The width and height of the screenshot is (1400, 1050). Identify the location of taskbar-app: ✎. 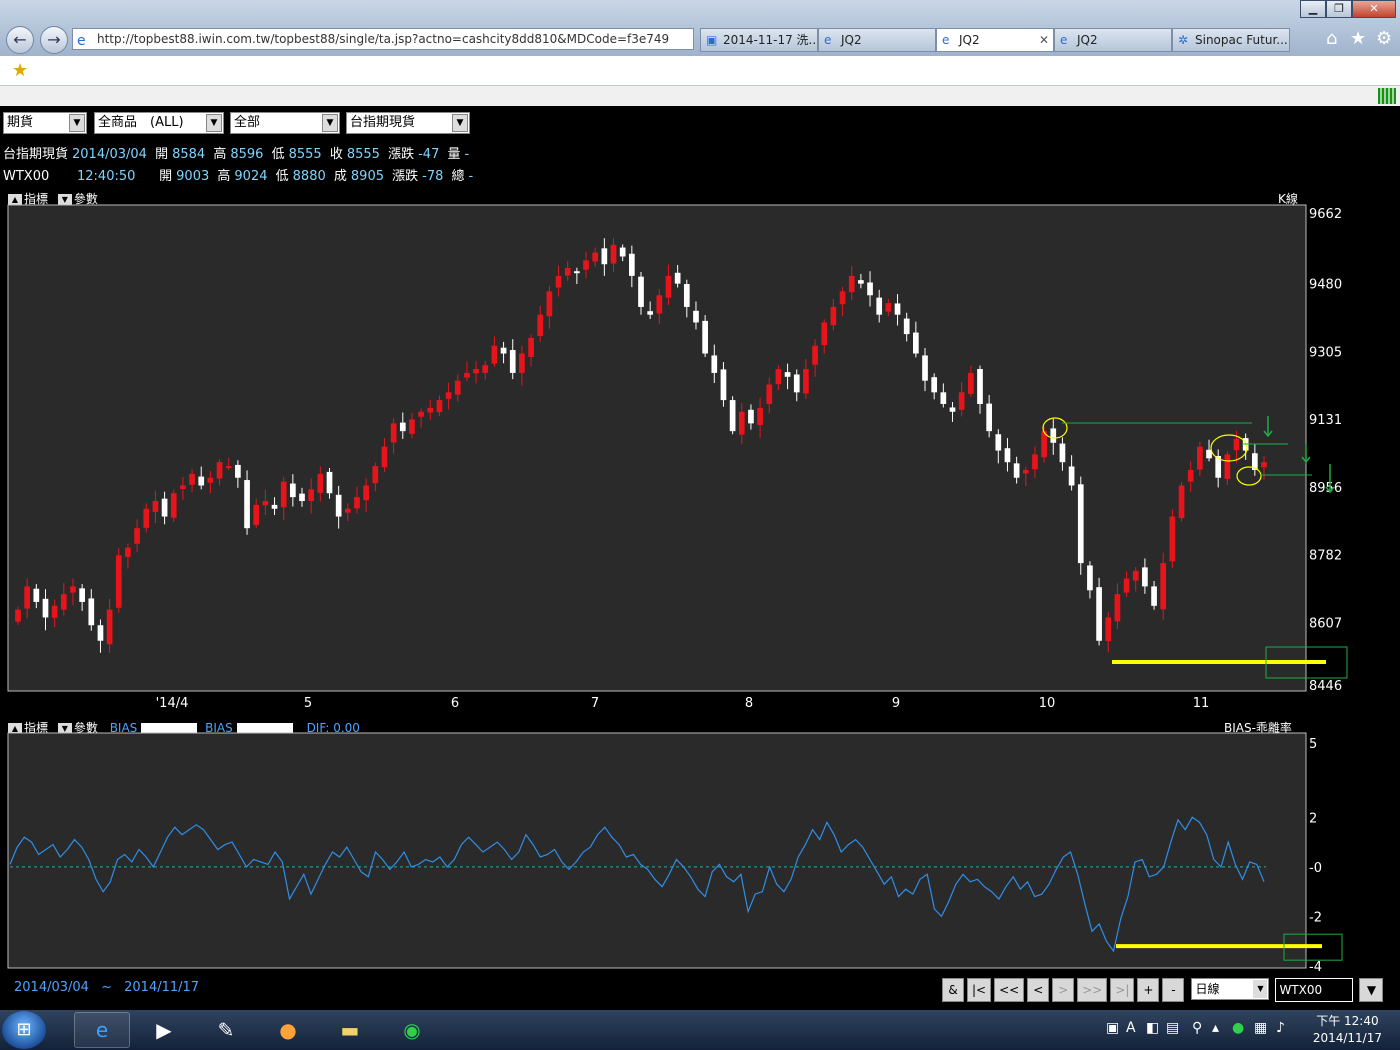
(226, 1030).